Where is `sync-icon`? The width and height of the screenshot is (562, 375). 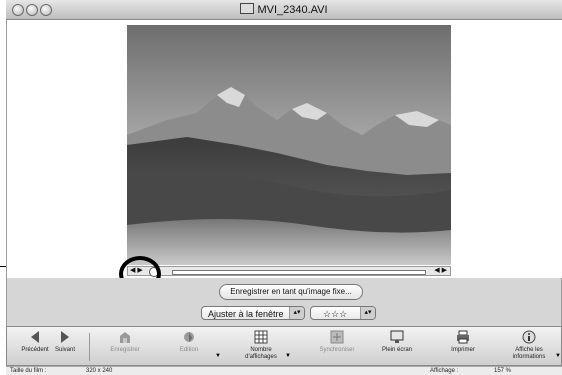
sync-icon is located at coordinates (337, 337).